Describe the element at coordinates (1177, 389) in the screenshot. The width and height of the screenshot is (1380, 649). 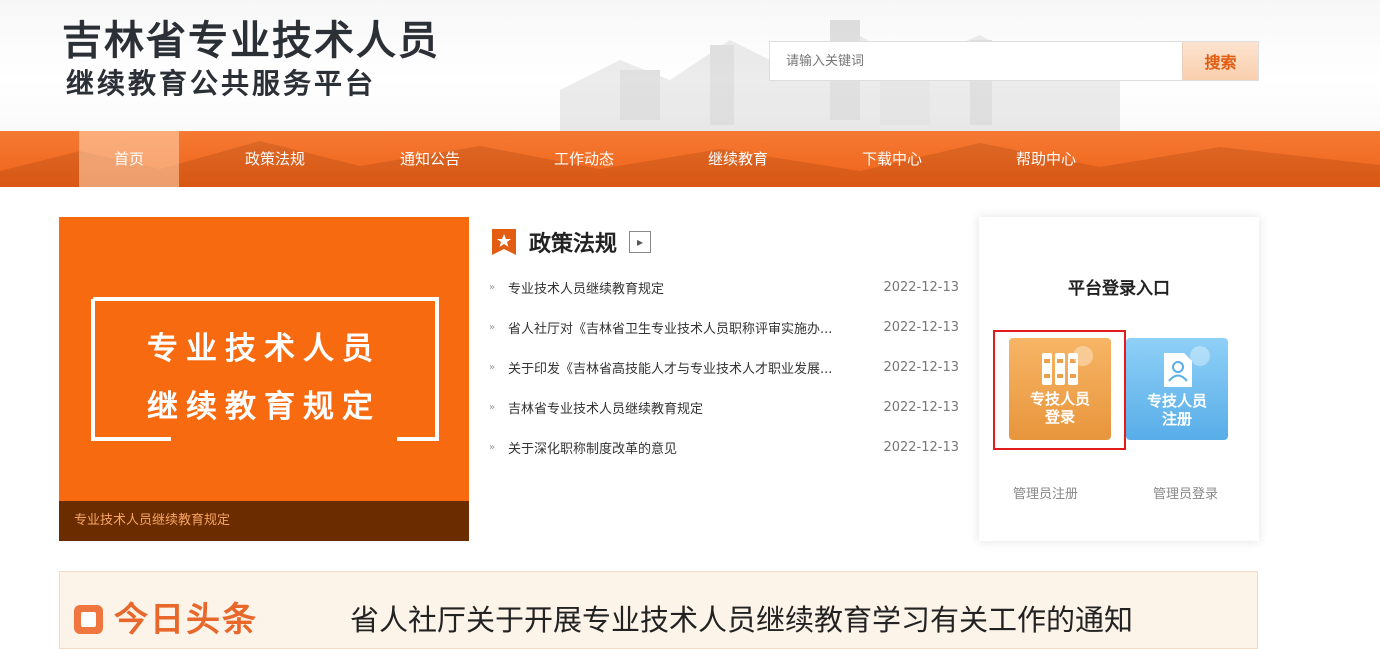
I see `staff-register-button: 专技人员 注册` at that location.